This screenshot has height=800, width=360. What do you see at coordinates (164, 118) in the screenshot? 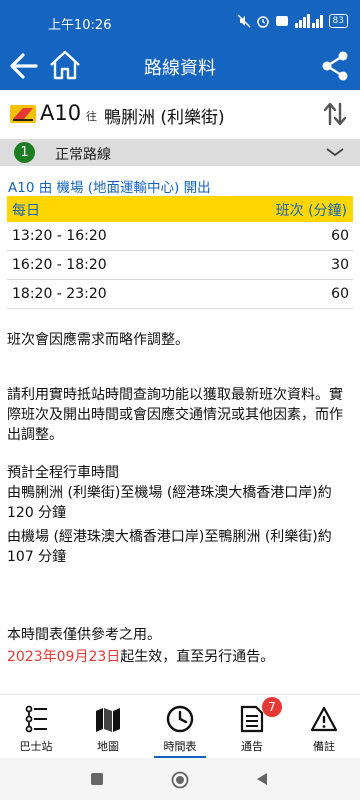
I see `route-destination: 鴨脷洲 (利樂街)` at bounding box center [164, 118].